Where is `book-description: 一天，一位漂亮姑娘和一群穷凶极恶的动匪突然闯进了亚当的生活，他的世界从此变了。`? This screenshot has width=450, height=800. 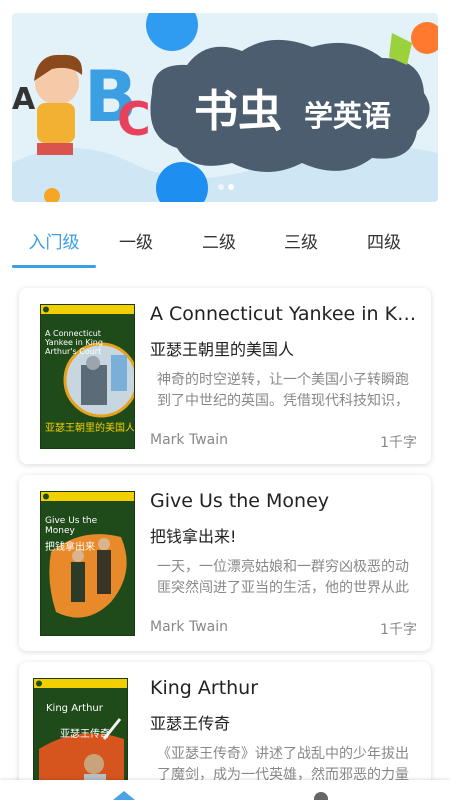 book-description: 一天，一位漂亮姑娘和一群穷凶极恶的动匪突然闯进了亚当的生活，他的世界从此变了。 is located at coordinates (283, 577).